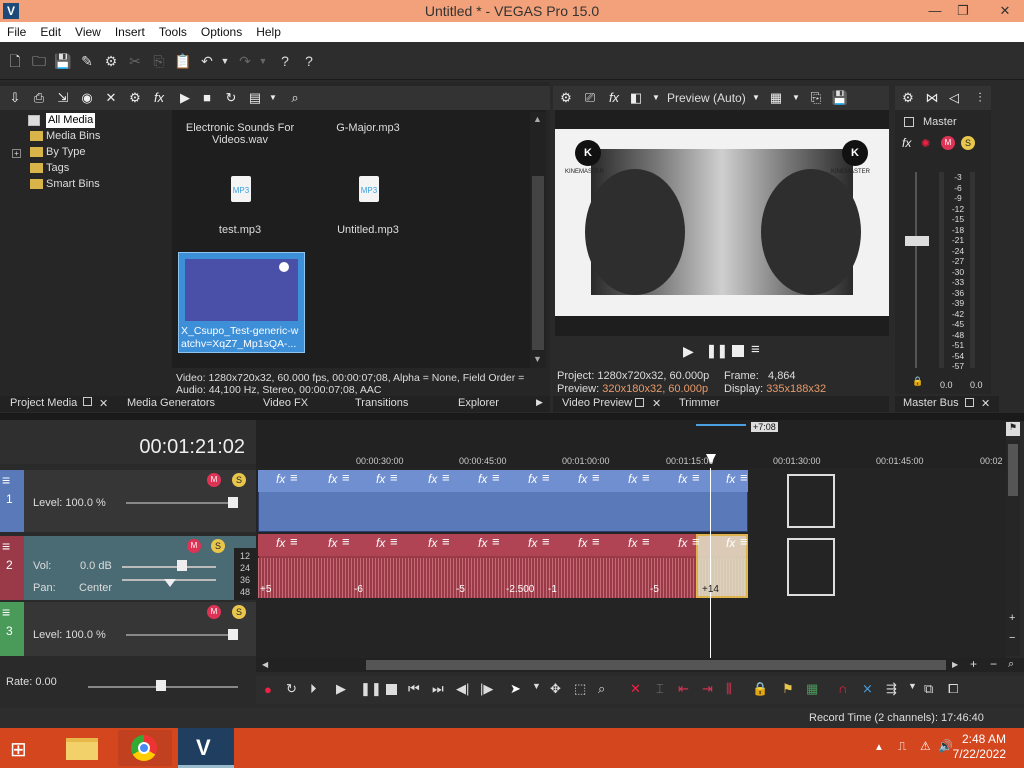 This screenshot has width=1024, height=768. Describe the element at coordinates (1005, 11) in the screenshot. I see `close-button: ✕` at that location.